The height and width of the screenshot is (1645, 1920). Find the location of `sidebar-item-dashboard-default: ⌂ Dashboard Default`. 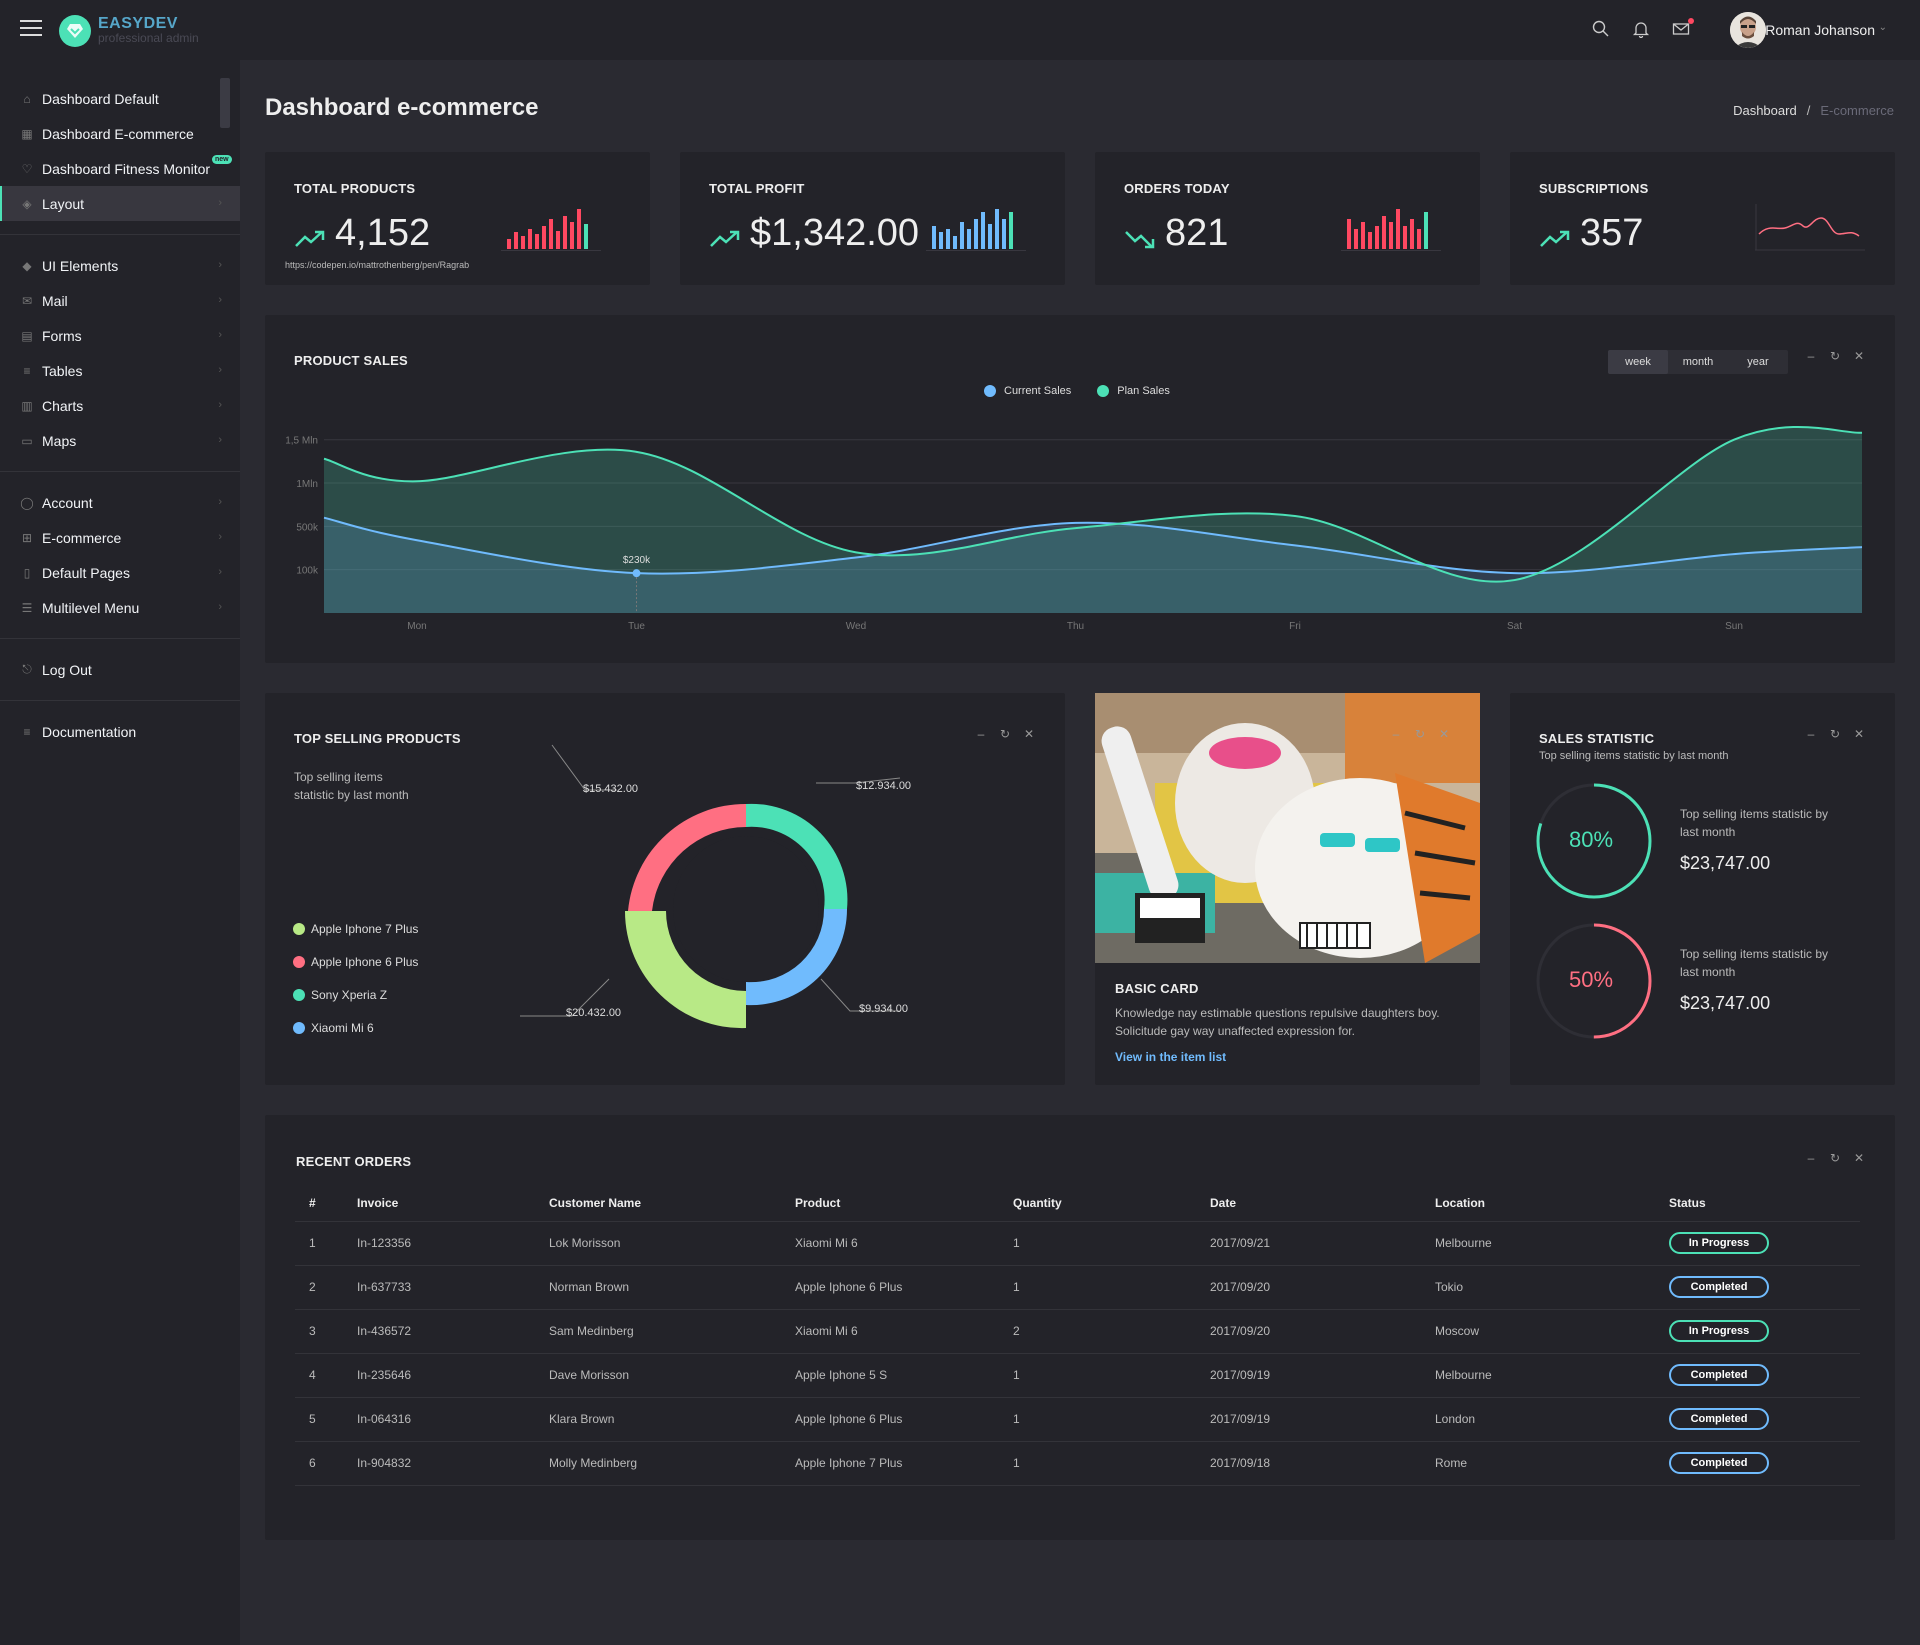

sidebar-item-dashboard-default: ⌂ Dashboard Default is located at coordinates (120, 98).